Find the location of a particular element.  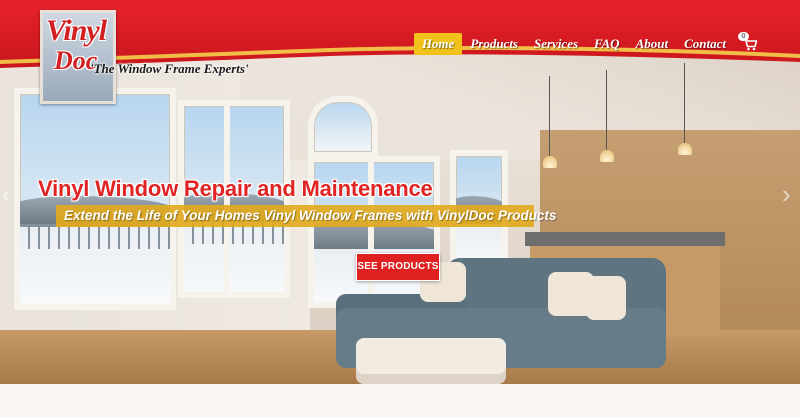

nav-products: Products is located at coordinates (494, 44).